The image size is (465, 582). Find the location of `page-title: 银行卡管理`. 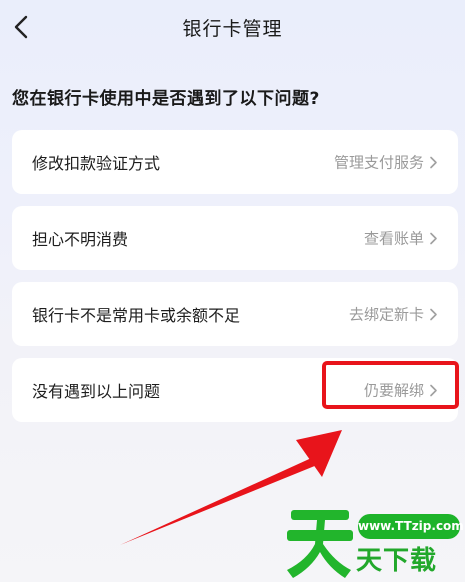

page-title: 银行卡管理 is located at coordinates (232, 29).